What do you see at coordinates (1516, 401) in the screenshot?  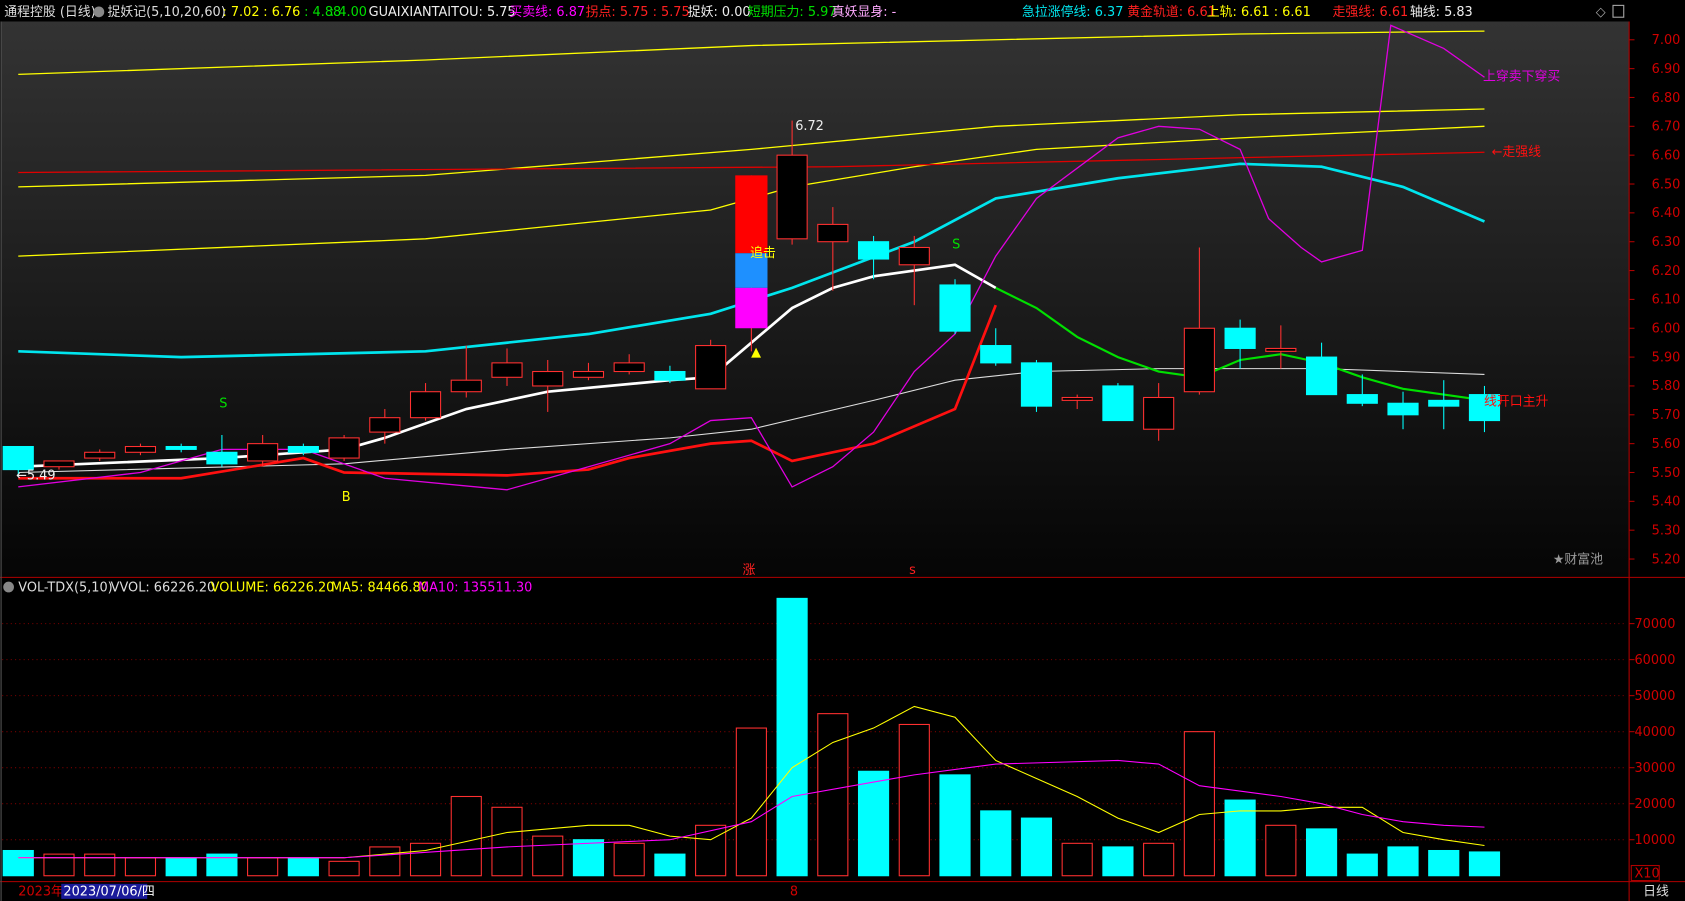 I see `kaikou-label: 线开口主升` at bounding box center [1516, 401].